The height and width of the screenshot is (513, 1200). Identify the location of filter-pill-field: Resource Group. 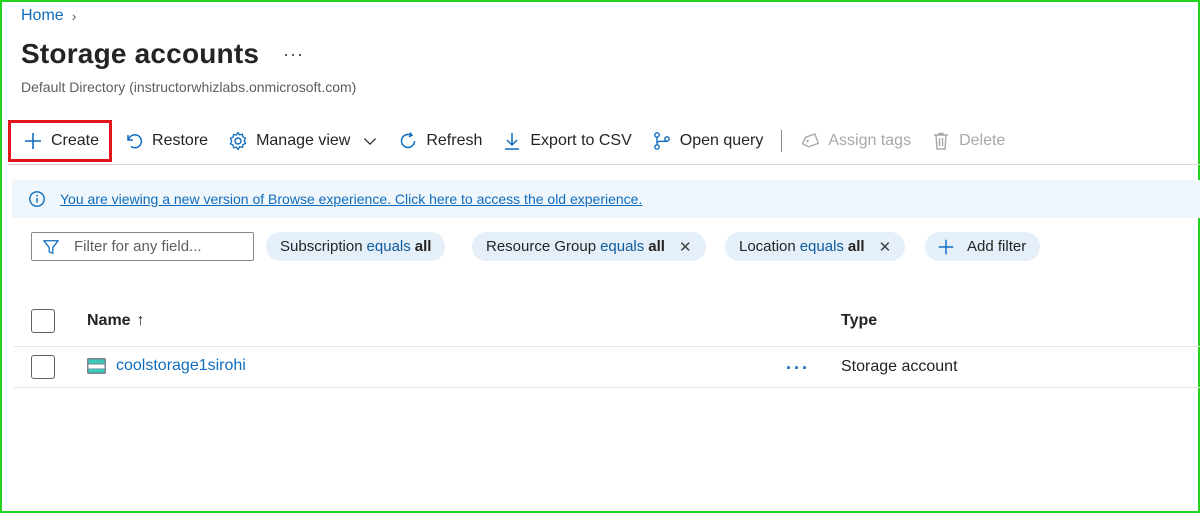
(541, 246).